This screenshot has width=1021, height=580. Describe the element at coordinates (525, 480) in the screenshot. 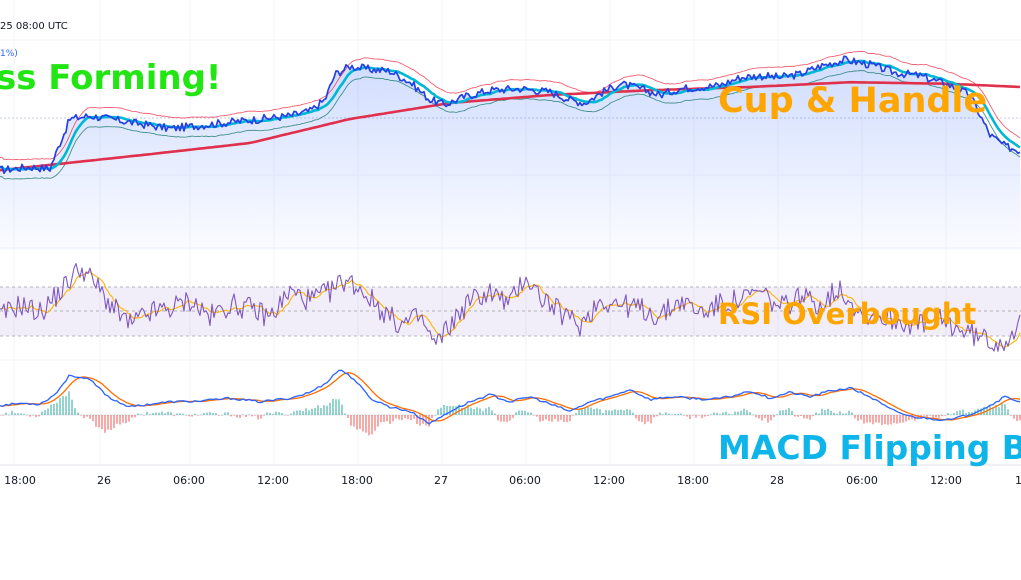

I see `x-tick-label: 06:00` at that location.